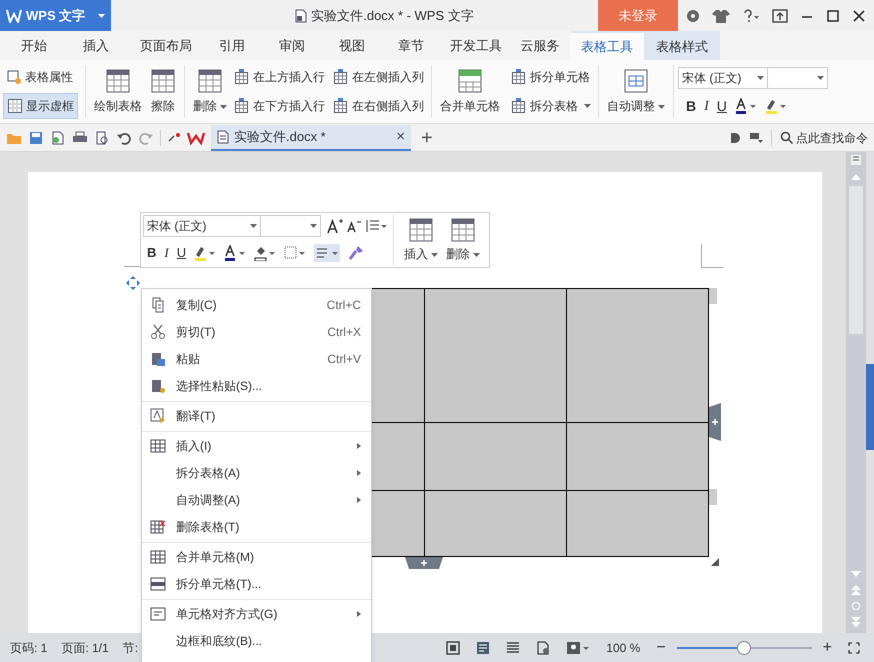 The height and width of the screenshot is (662, 874). Describe the element at coordinates (133, 283) in the screenshot. I see `move-handle-icon` at that location.